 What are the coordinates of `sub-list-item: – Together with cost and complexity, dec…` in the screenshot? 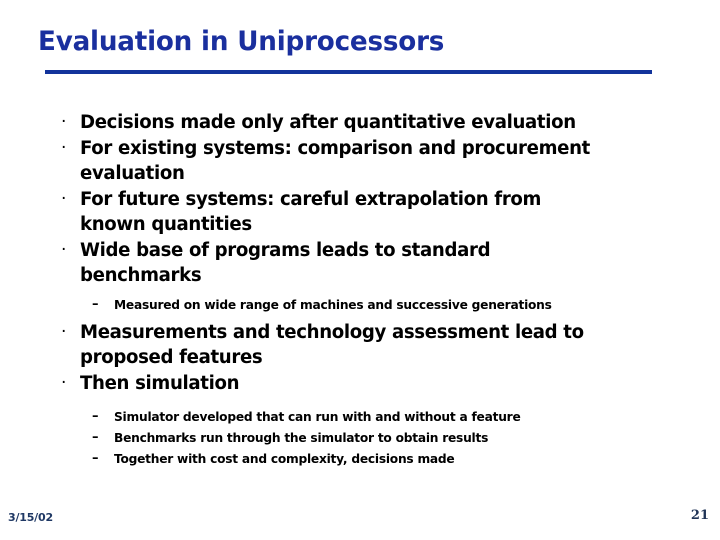 It's located at (360, 458).